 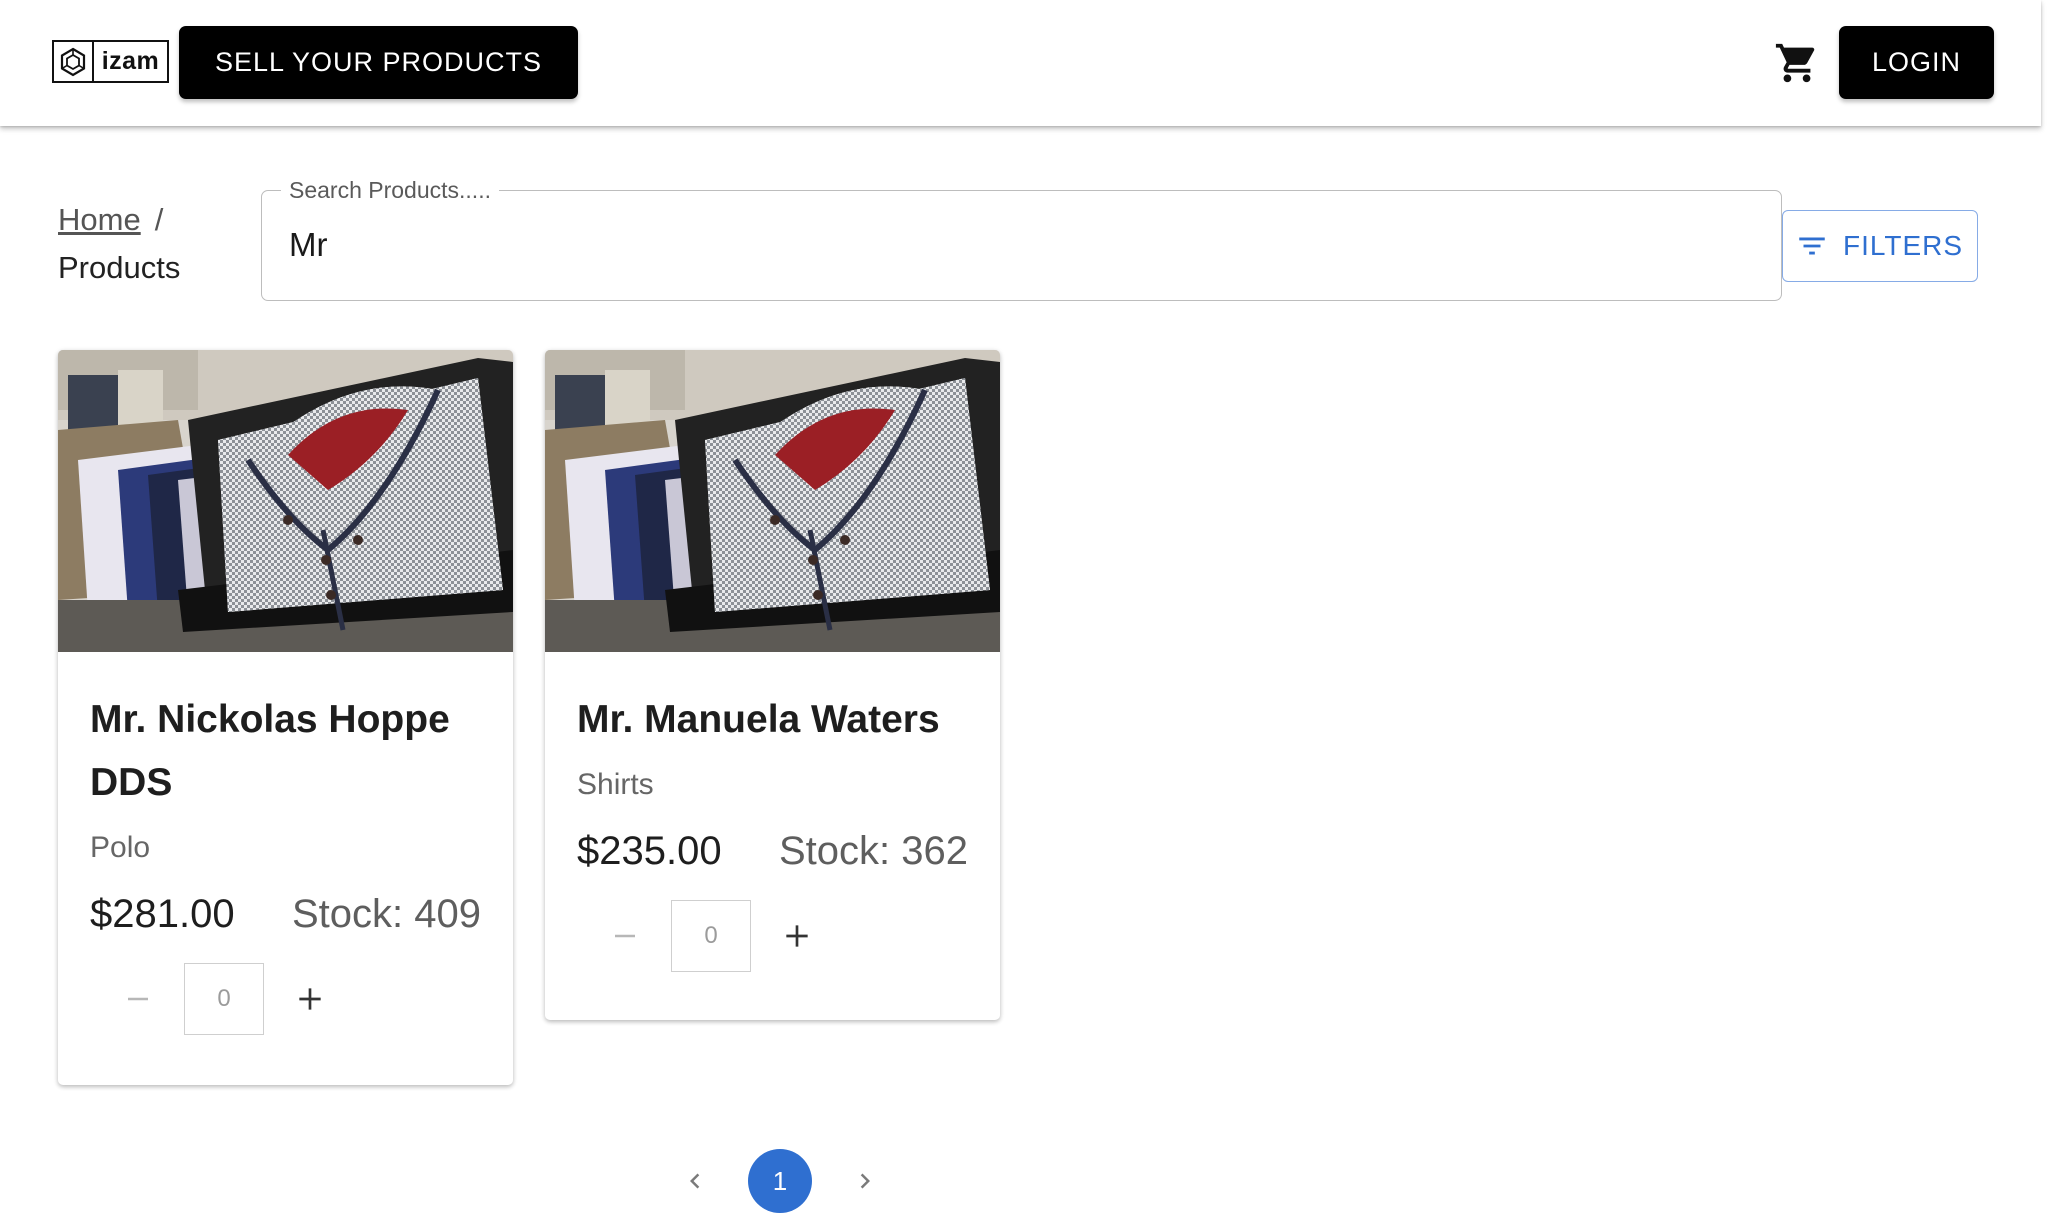 I want to click on app-header: izam SELL YOUR PRODUCTS LOGIN, so click(x=1020, y=63).